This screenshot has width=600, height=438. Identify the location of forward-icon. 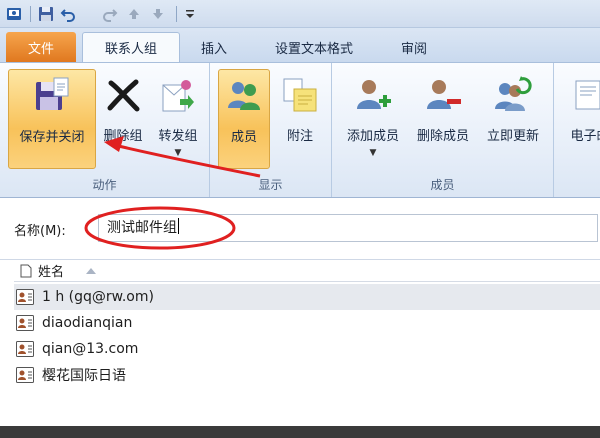
(178, 95).